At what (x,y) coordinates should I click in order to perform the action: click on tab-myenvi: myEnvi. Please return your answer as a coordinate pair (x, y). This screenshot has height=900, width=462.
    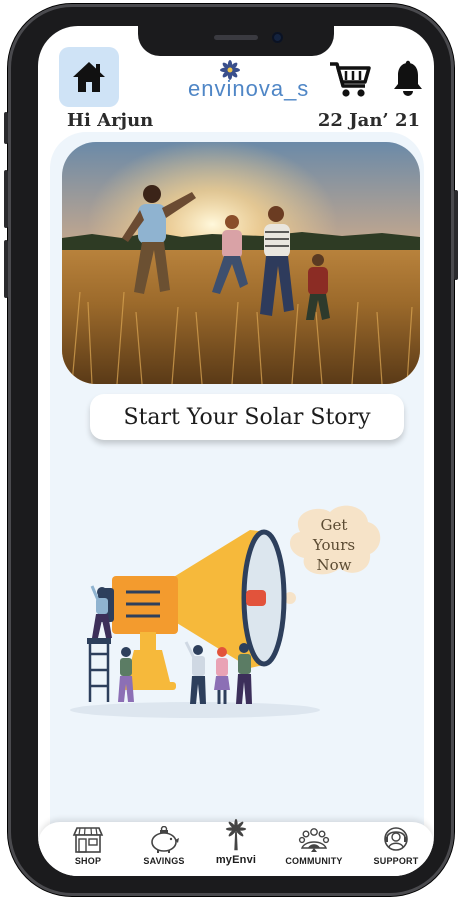
    Looking at the image, I should click on (236, 842).